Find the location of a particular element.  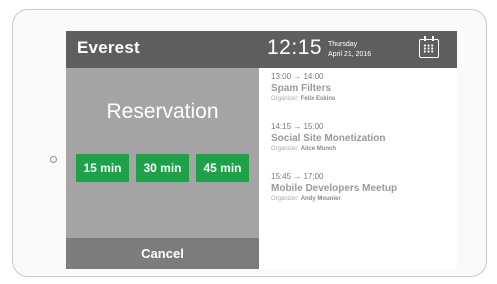

calendar-icon is located at coordinates (429, 47).